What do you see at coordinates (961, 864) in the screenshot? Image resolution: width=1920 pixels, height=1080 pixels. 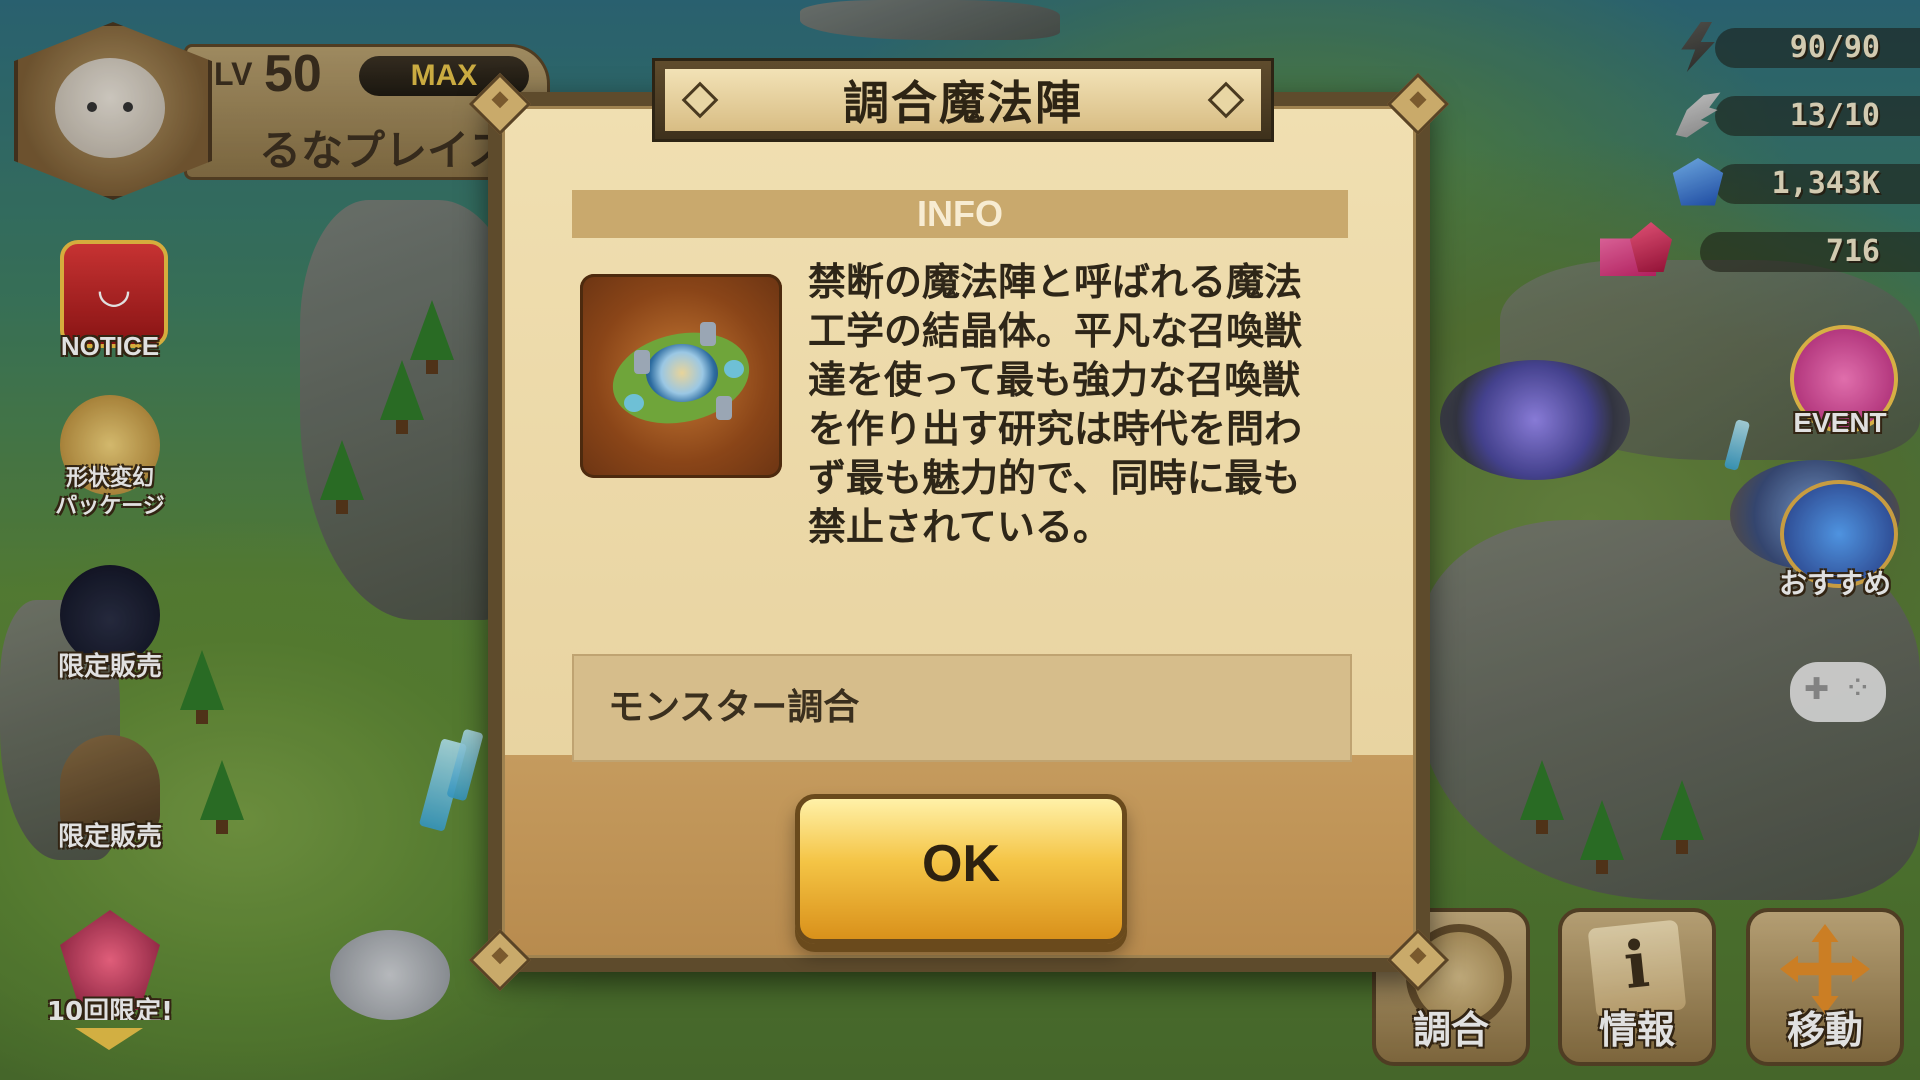 I see `ok-button-label: OK` at bounding box center [961, 864].